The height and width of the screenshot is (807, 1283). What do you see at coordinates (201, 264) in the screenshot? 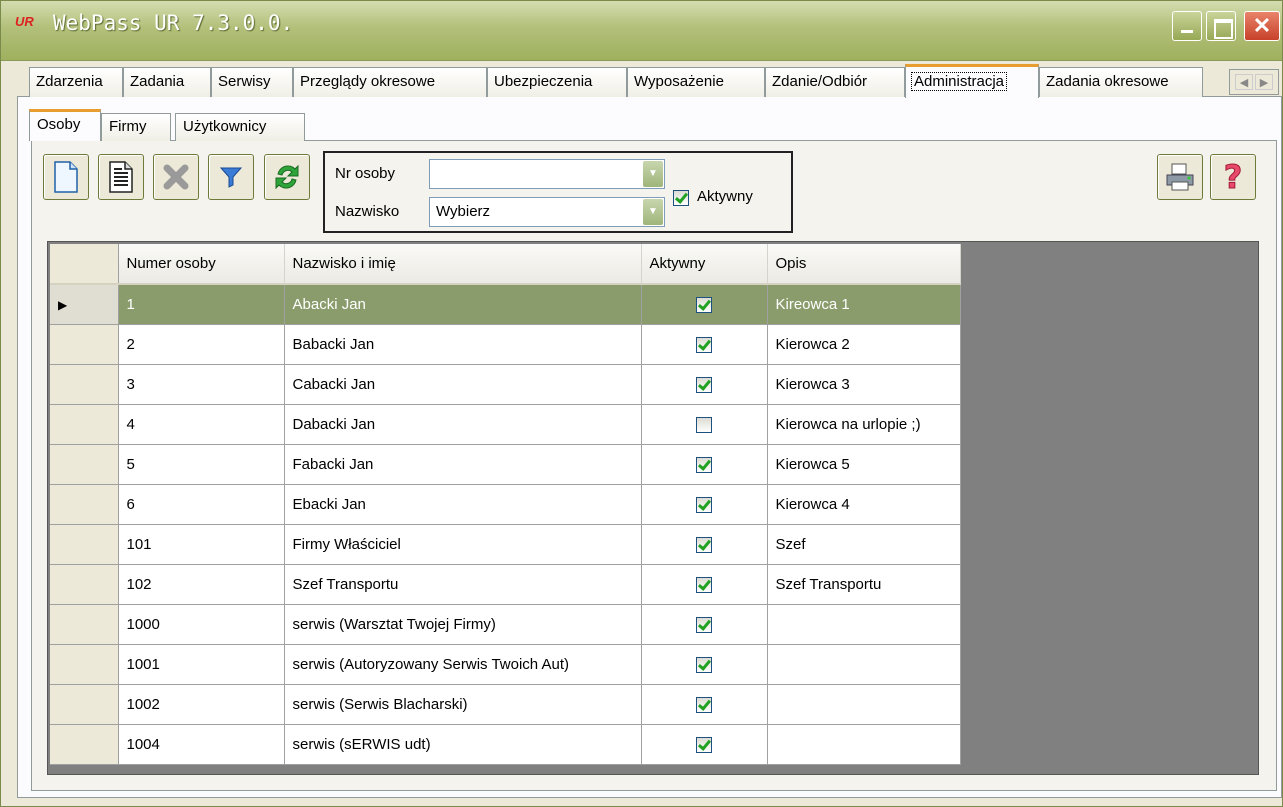
I see `column-header-numer-osoby: Numer osoby` at bounding box center [201, 264].